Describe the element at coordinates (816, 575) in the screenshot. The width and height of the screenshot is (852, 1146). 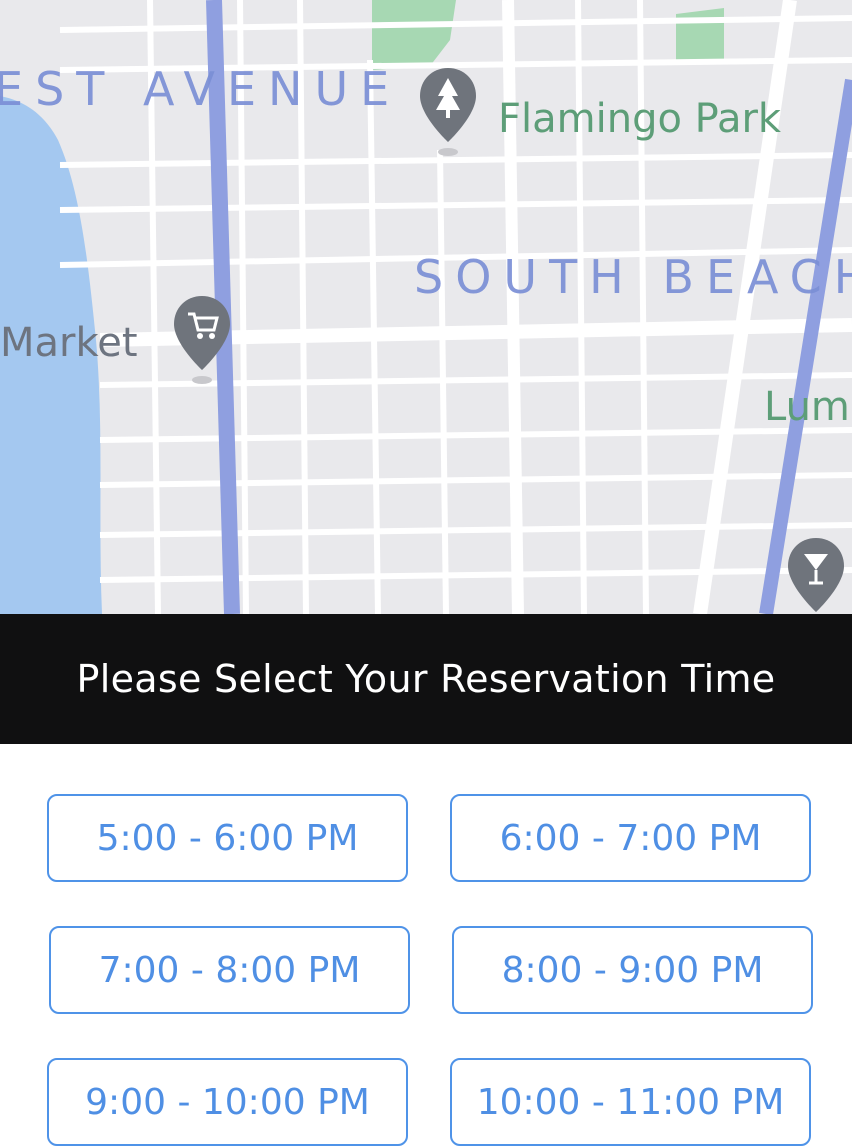
I see `cocktail-bar-pin-icon` at that location.